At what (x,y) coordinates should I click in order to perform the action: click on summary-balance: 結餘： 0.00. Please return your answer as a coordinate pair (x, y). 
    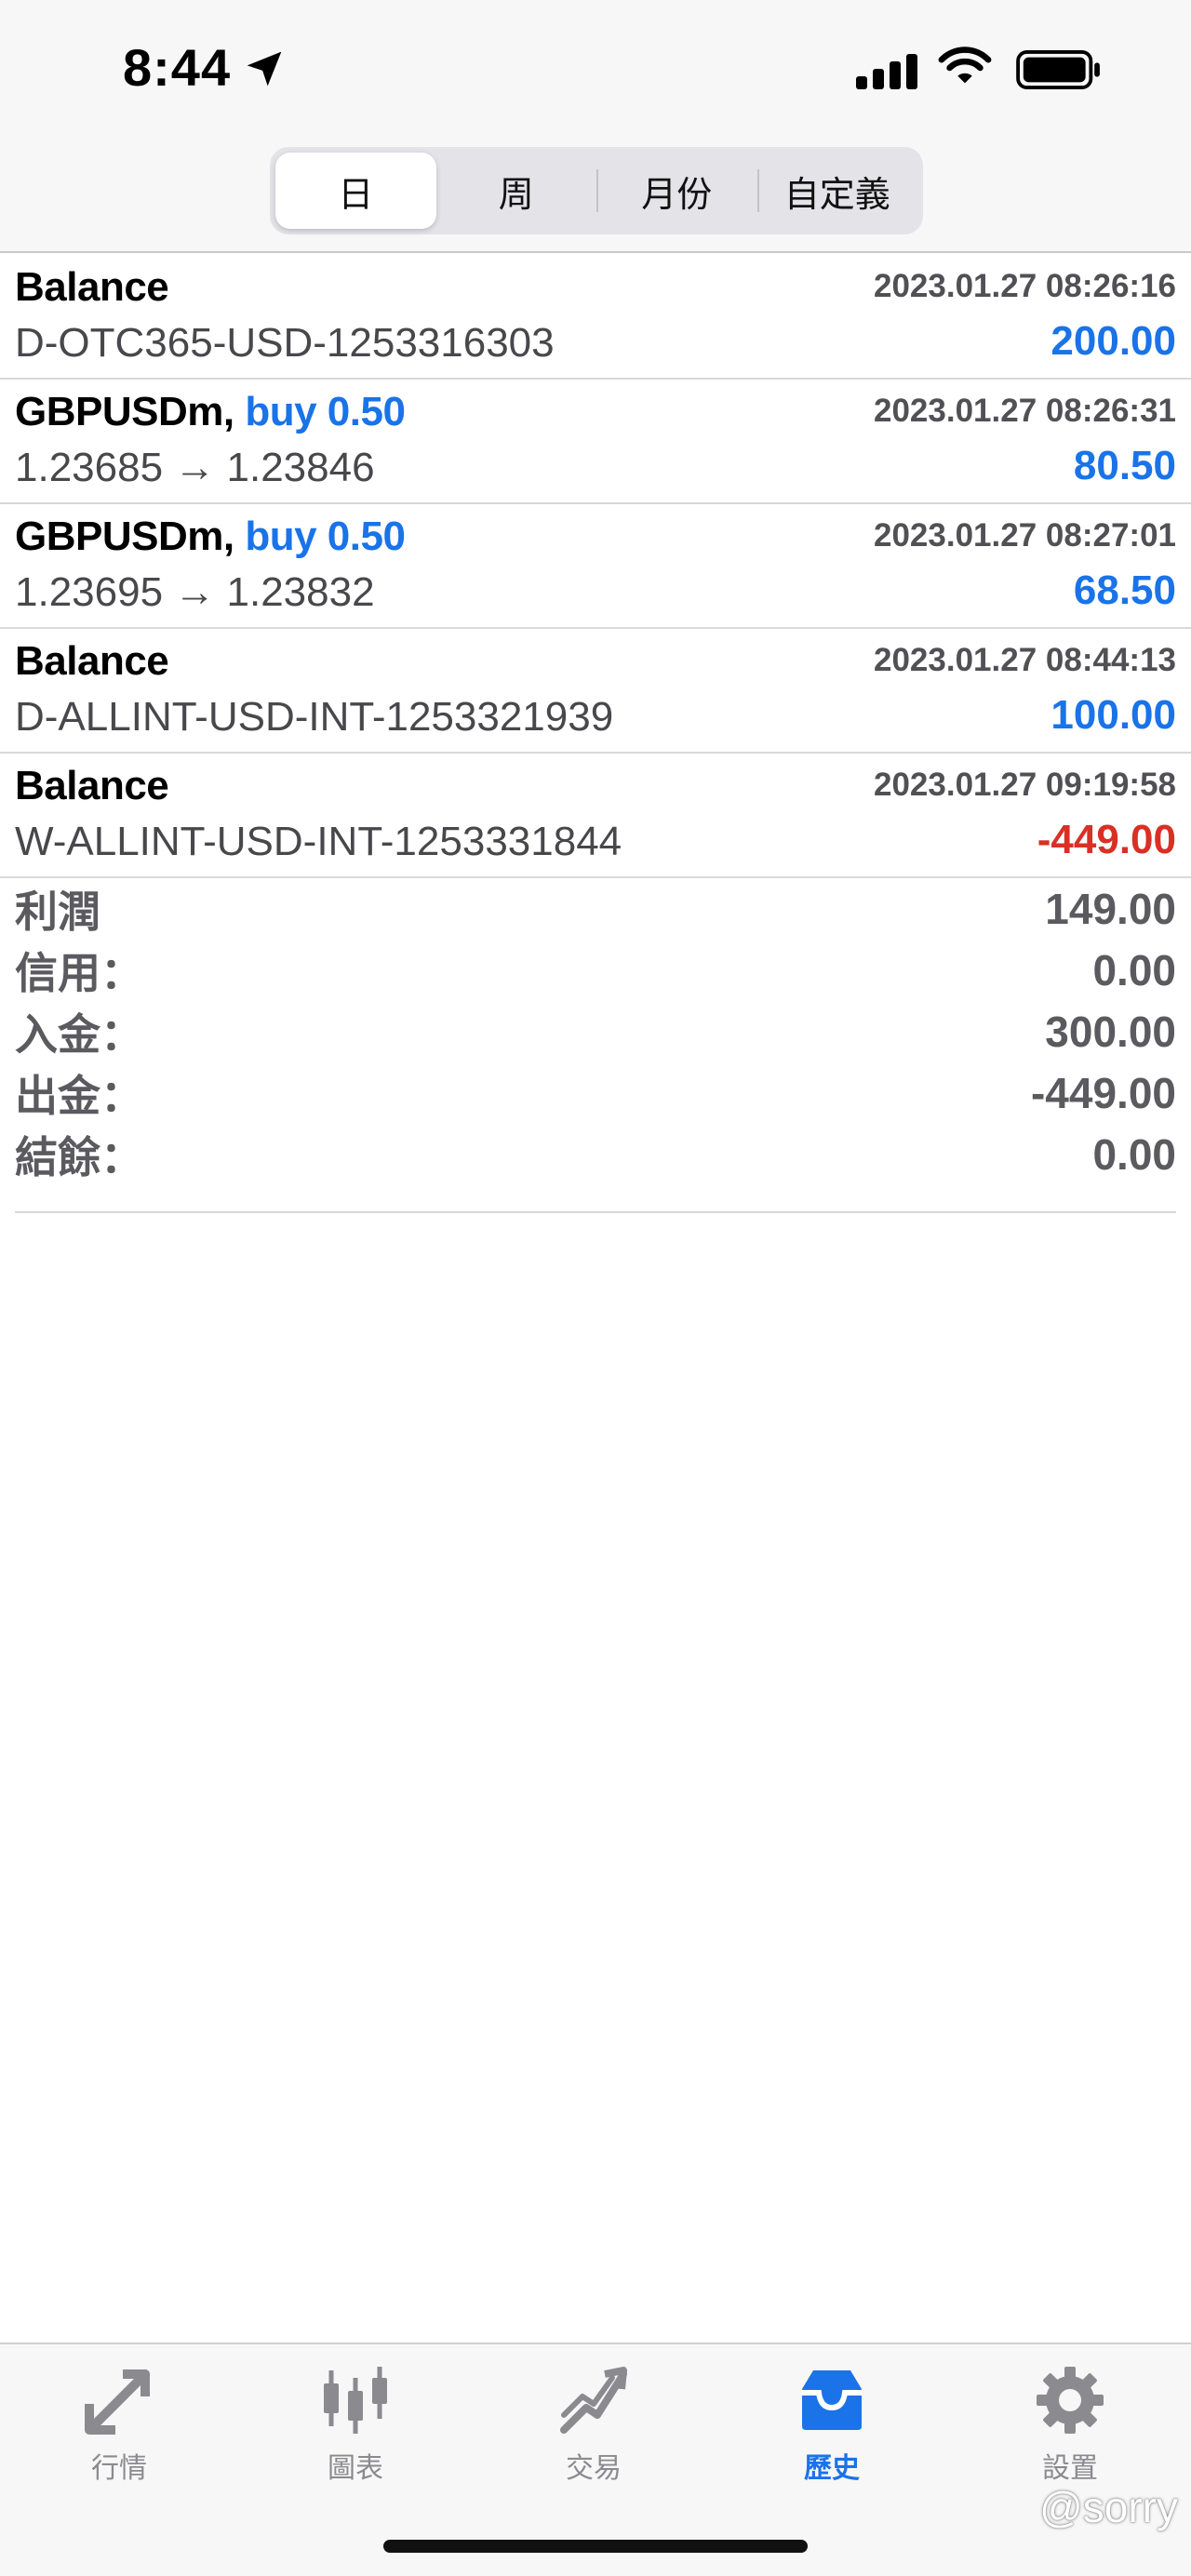
    Looking at the image, I should click on (595, 1154).